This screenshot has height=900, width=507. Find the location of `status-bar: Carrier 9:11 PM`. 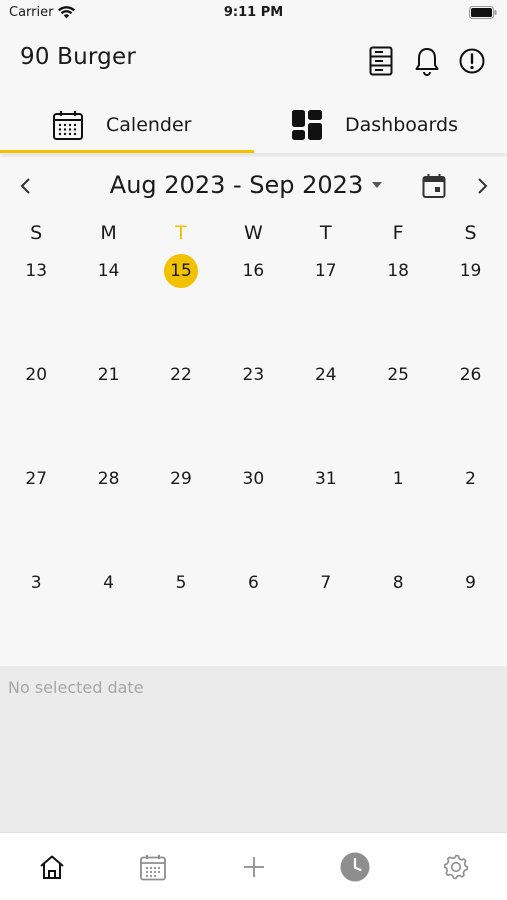

status-bar: Carrier 9:11 PM is located at coordinates (253, 13).